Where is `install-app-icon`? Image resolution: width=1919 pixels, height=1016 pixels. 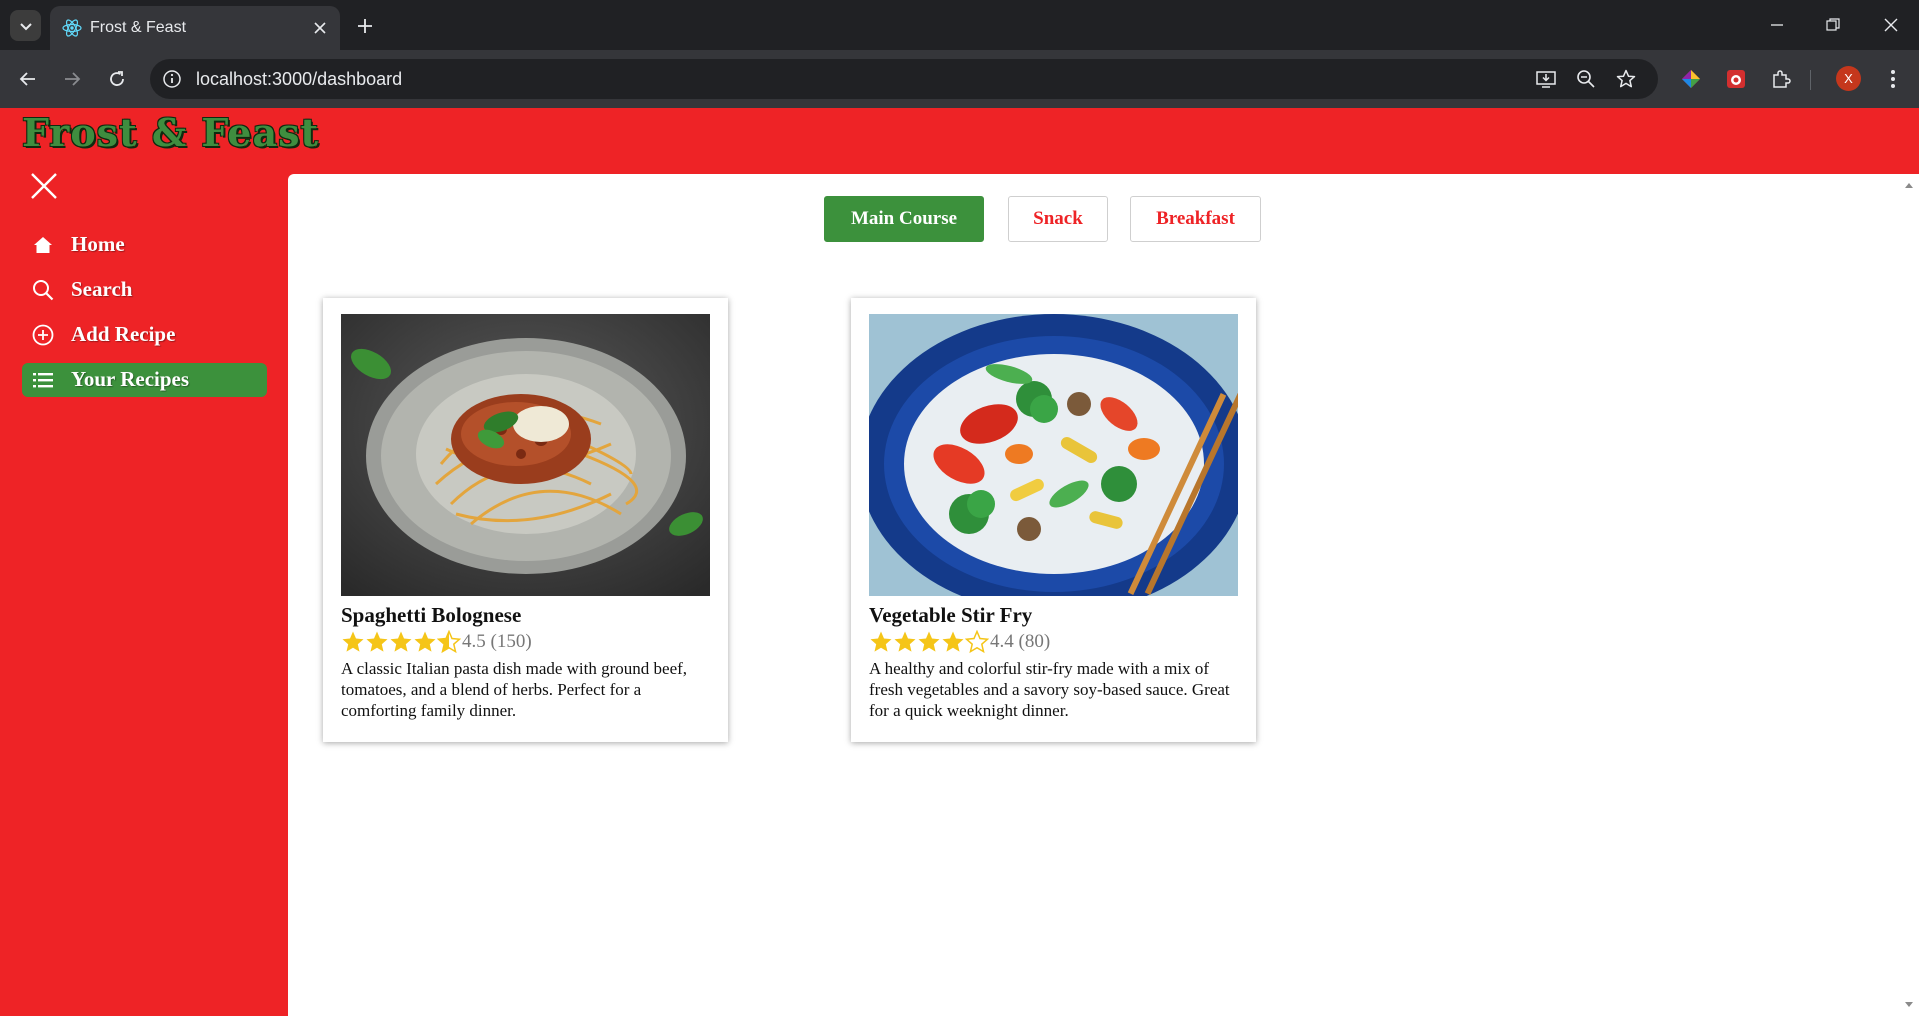 install-app-icon is located at coordinates (1546, 79).